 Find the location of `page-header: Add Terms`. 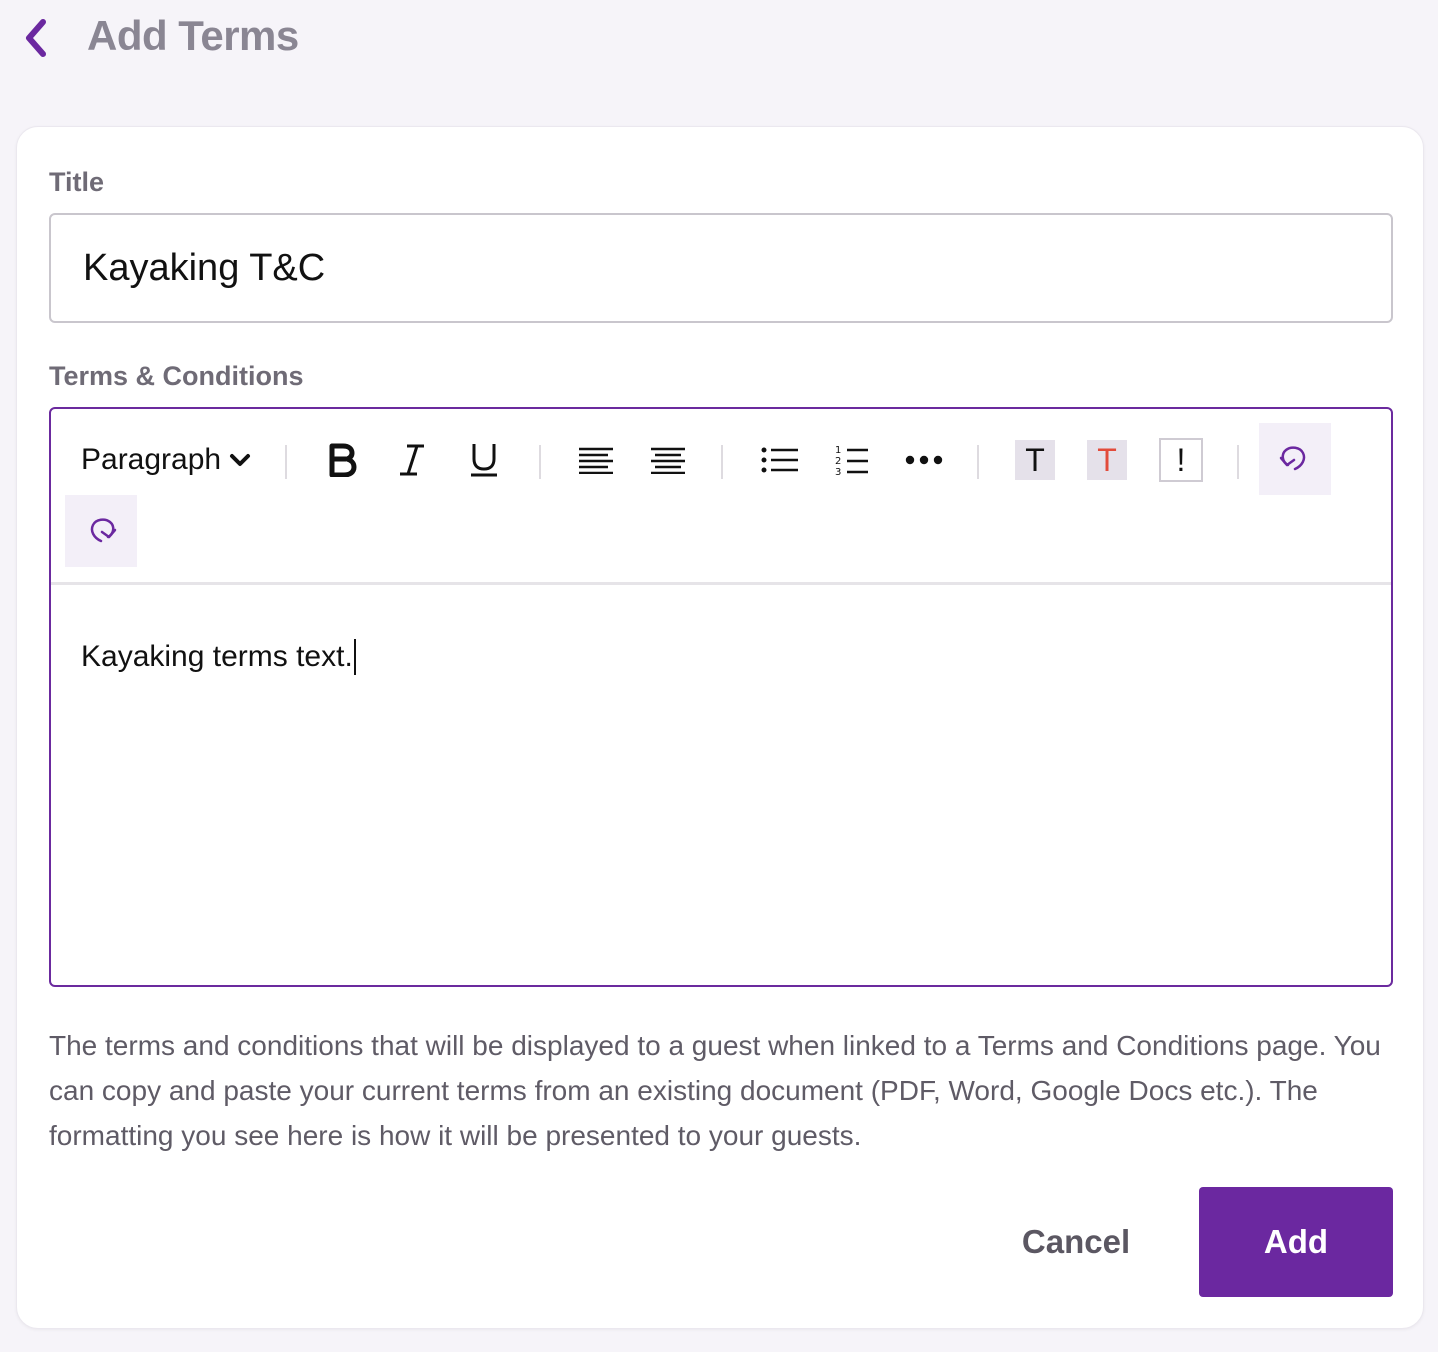

page-header: Add Terms is located at coordinates (719, 40).